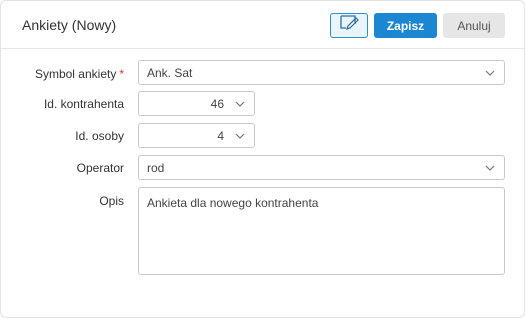 The image size is (525, 318). Describe the element at coordinates (75, 74) in the screenshot. I see `symbol-label: Symbol ankiety` at that location.